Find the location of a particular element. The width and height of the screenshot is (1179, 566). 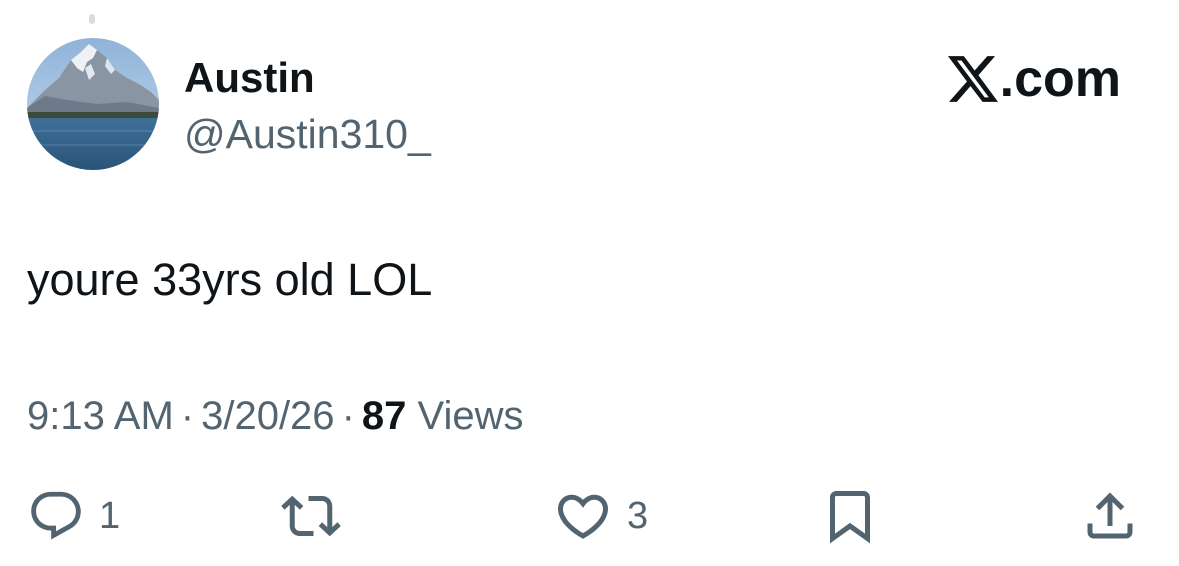

brand-text: .com is located at coordinates (1060, 79).